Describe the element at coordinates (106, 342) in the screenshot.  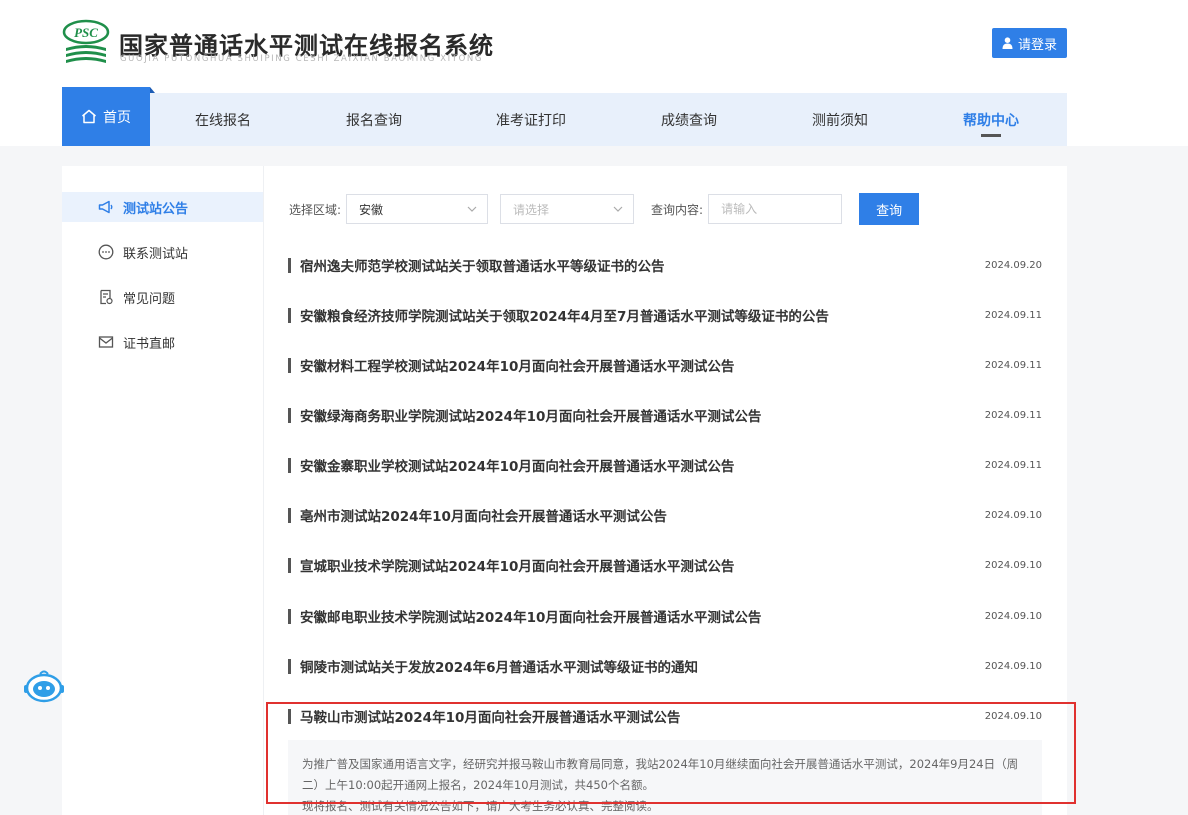
I see `mail-icon` at that location.